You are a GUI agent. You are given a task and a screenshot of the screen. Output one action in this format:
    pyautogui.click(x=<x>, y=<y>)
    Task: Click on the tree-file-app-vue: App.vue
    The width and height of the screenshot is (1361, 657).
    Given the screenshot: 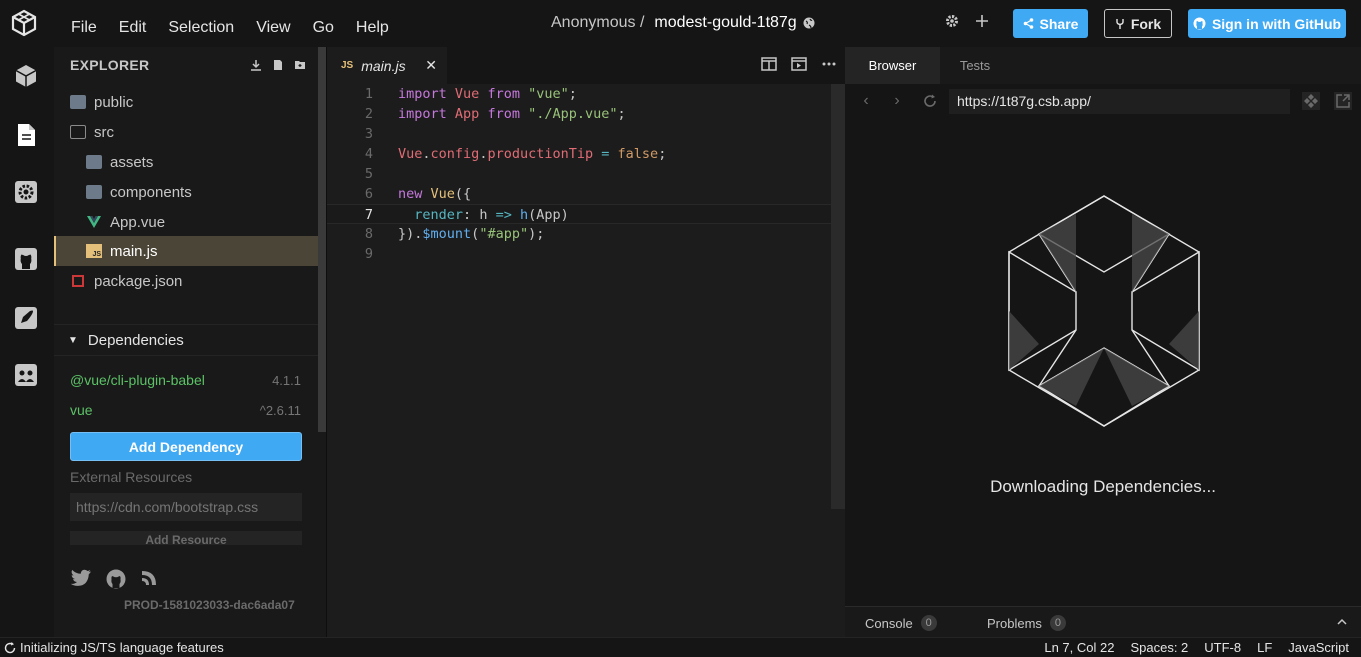 What is the action you would take?
    pyautogui.click(x=186, y=222)
    